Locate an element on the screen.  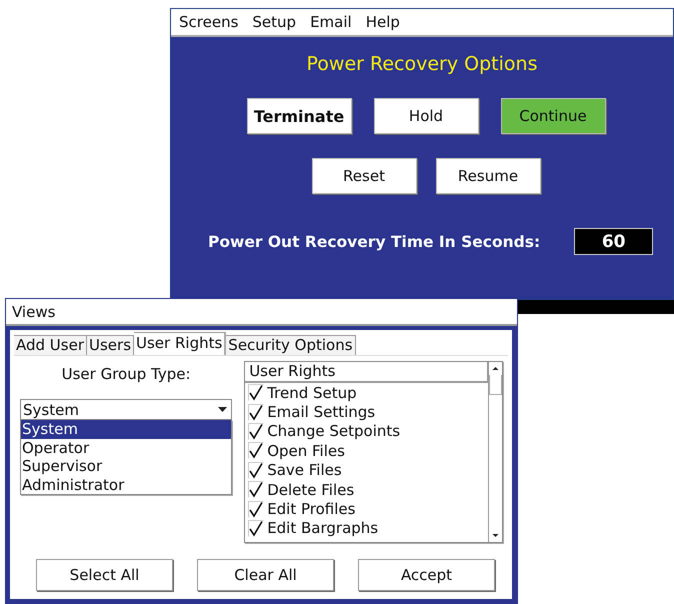
right-label: Email Settings is located at coordinates (321, 412).